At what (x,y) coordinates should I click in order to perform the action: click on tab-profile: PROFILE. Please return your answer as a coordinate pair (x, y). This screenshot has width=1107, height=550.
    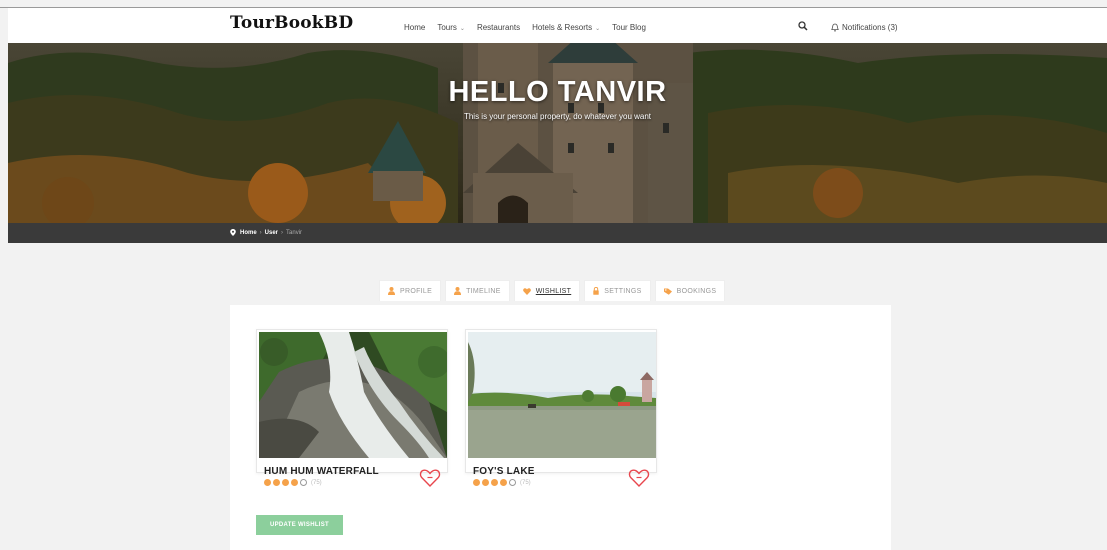
    Looking at the image, I should click on (410, 290).